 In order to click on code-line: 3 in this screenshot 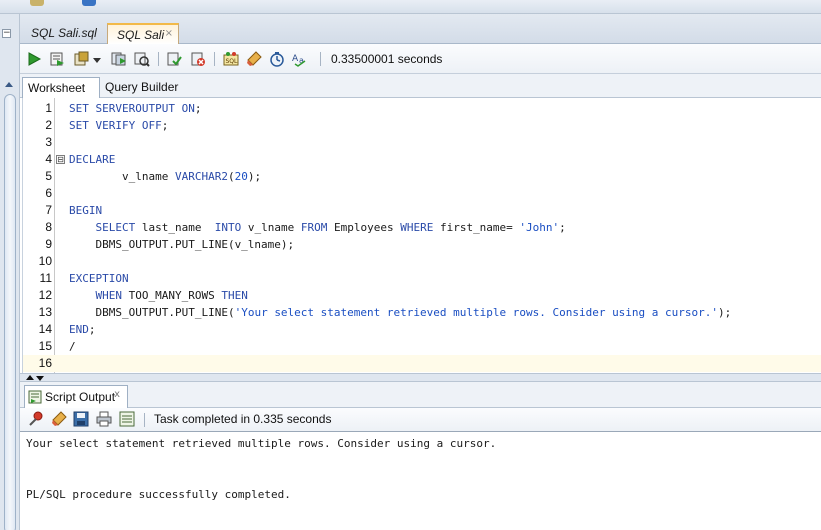, I will do `click(422, 142)`.